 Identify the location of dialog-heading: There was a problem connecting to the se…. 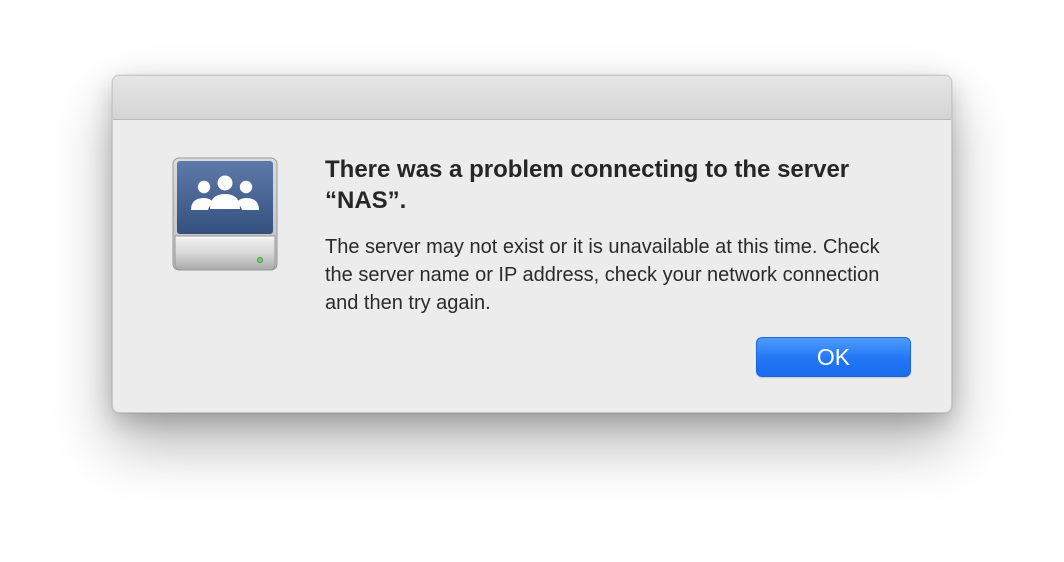
(587, 185).